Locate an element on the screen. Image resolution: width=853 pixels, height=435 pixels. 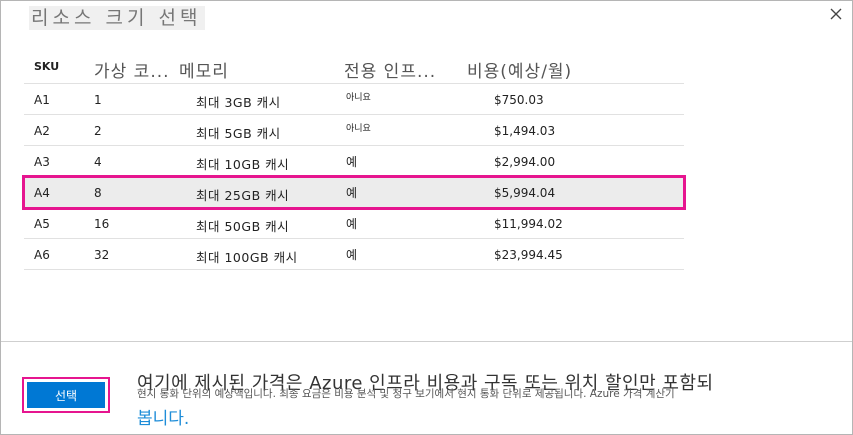
pricing-calculator-link: 봅니다. is located at coordinates (163, 416).